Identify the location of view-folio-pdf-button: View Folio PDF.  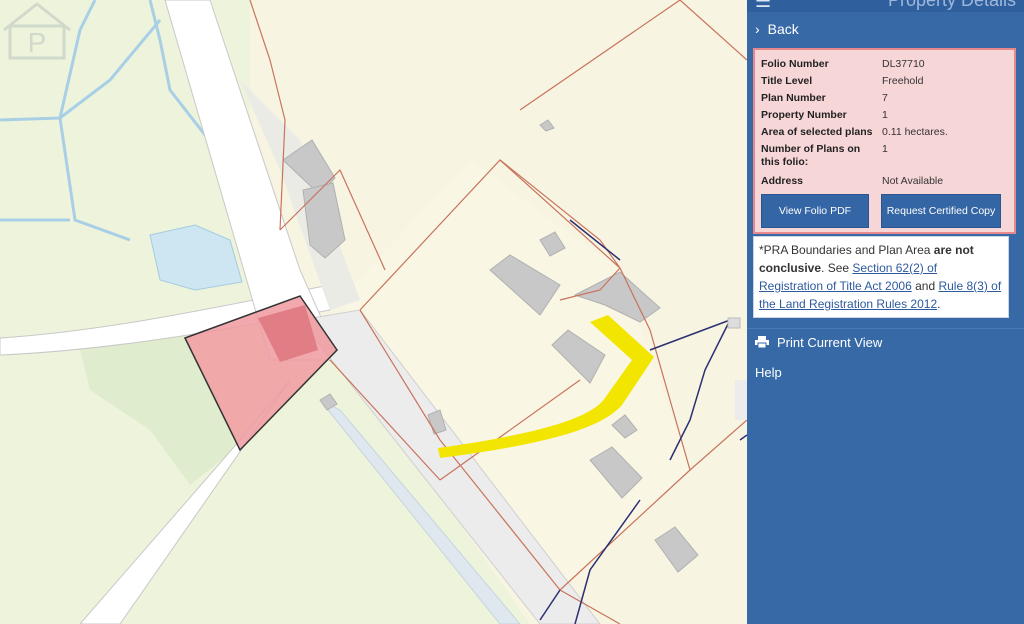
(815, 211).